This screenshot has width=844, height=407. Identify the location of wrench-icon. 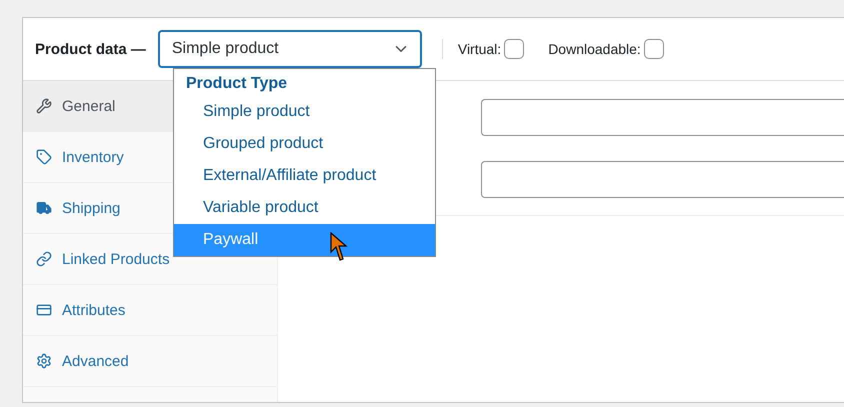
(44, 106).